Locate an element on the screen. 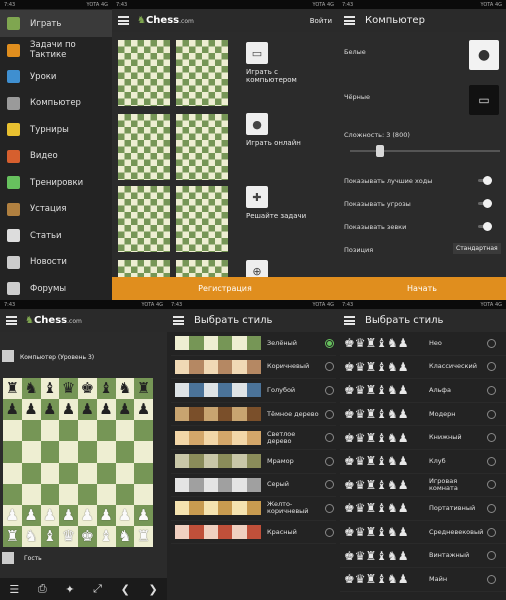  menu-item: Играть is located at coordinates (56, 23).